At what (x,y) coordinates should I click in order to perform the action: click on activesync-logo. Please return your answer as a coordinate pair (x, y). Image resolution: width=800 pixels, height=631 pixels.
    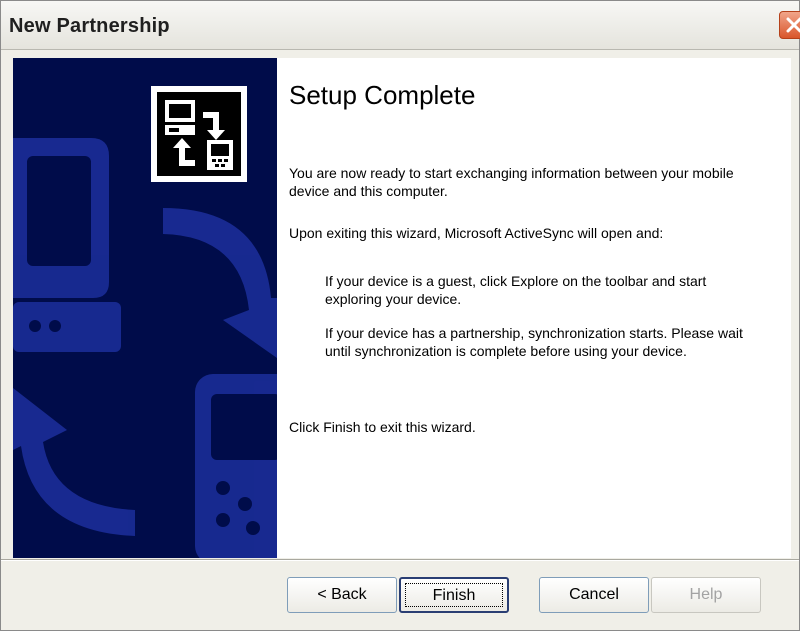
    Looking at the image, I should click on (199, 134).